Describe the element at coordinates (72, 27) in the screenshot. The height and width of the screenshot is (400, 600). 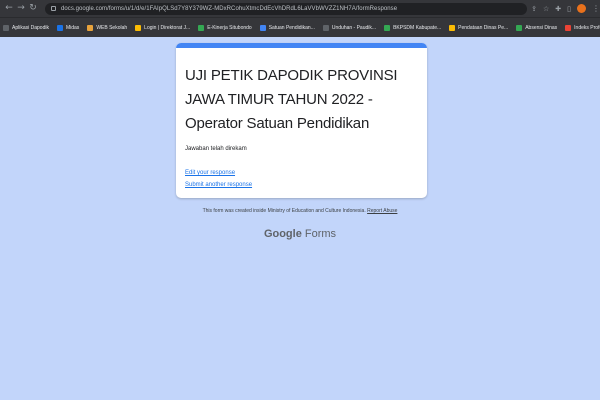
I see `bookmark-label: Midas` at that location.